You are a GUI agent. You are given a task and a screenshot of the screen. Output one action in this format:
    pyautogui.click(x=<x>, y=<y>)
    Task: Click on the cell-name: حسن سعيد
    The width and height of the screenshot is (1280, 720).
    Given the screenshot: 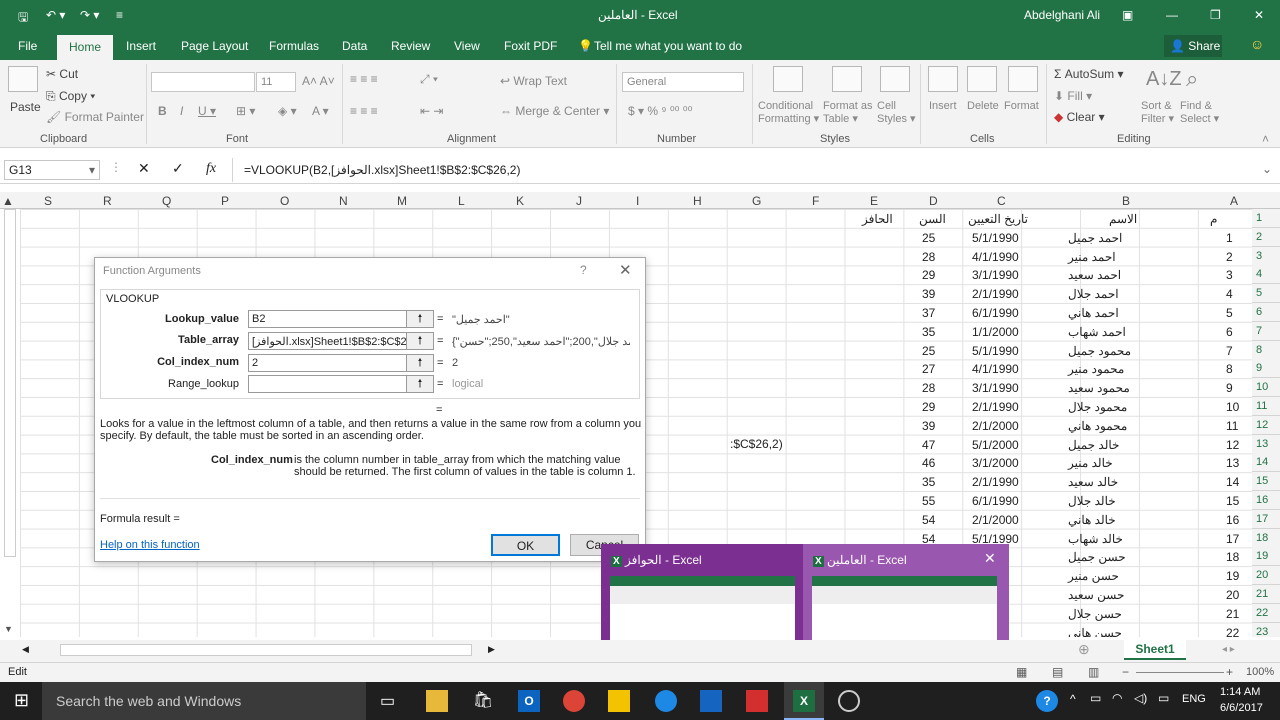 What is the action you would take?
    pyautogui.click(x=1096, y=595)
    